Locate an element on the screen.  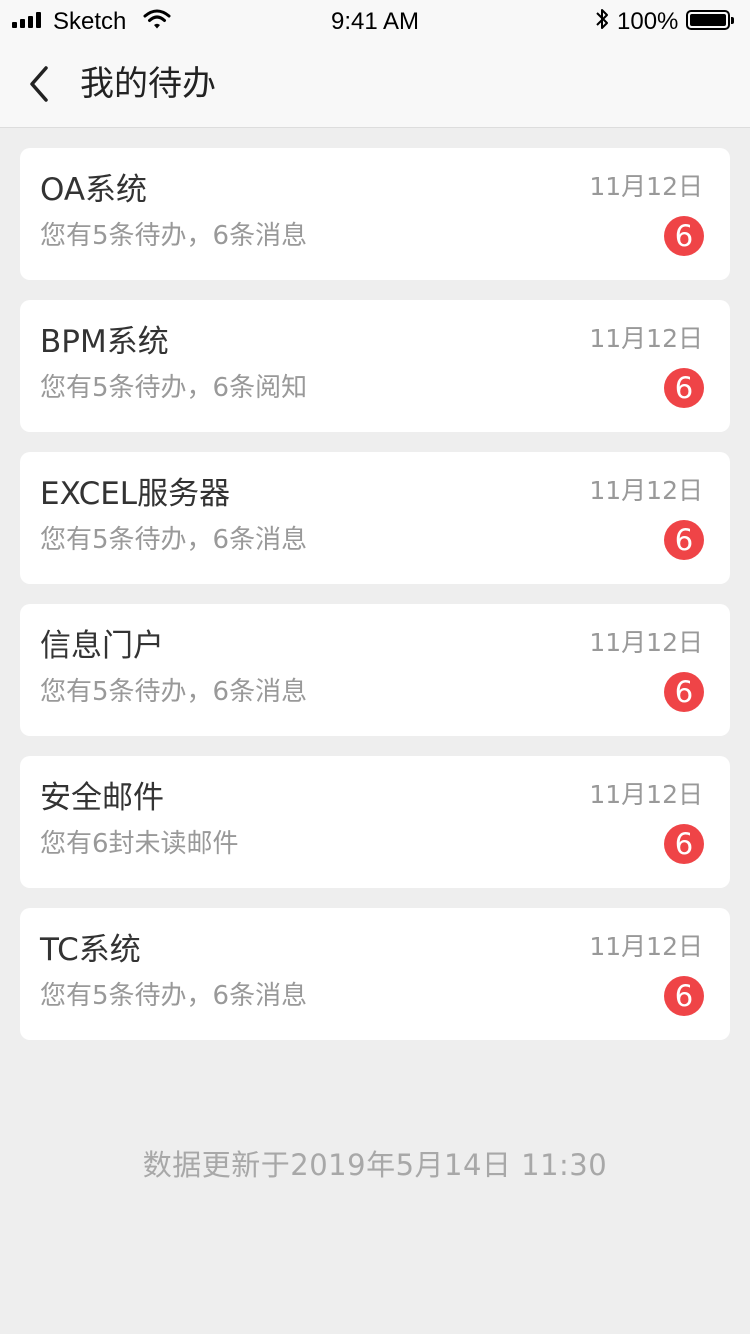
item-subtitle: 您有5条待办，6条阅知 is located at coordinates (174, 388).